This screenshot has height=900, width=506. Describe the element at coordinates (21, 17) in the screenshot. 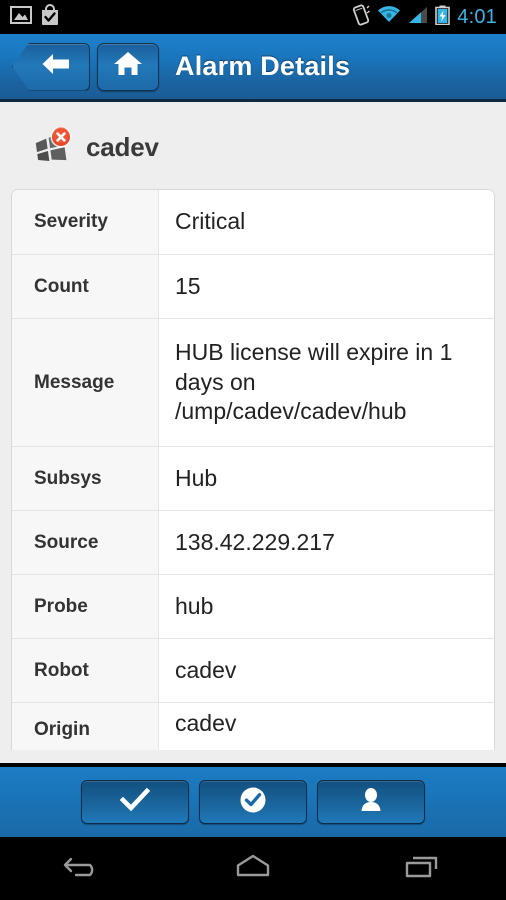

I see `gallery-image-icon` at that location.